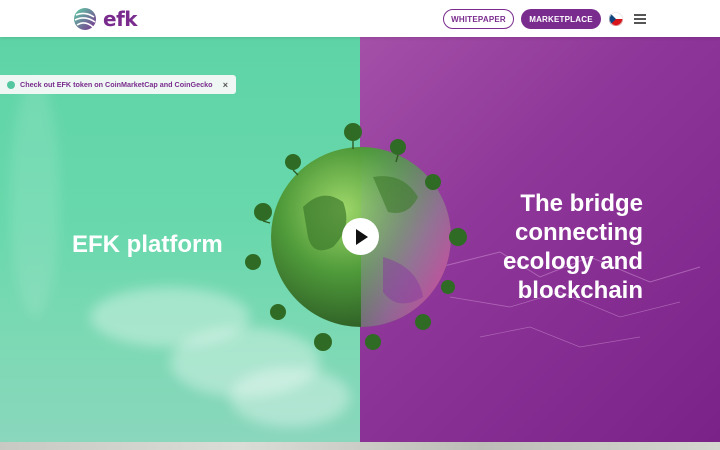 This screenshot has height=450, width=720. I want to click on whitepaper-button: WHITEPAPER, so click(478, 19).